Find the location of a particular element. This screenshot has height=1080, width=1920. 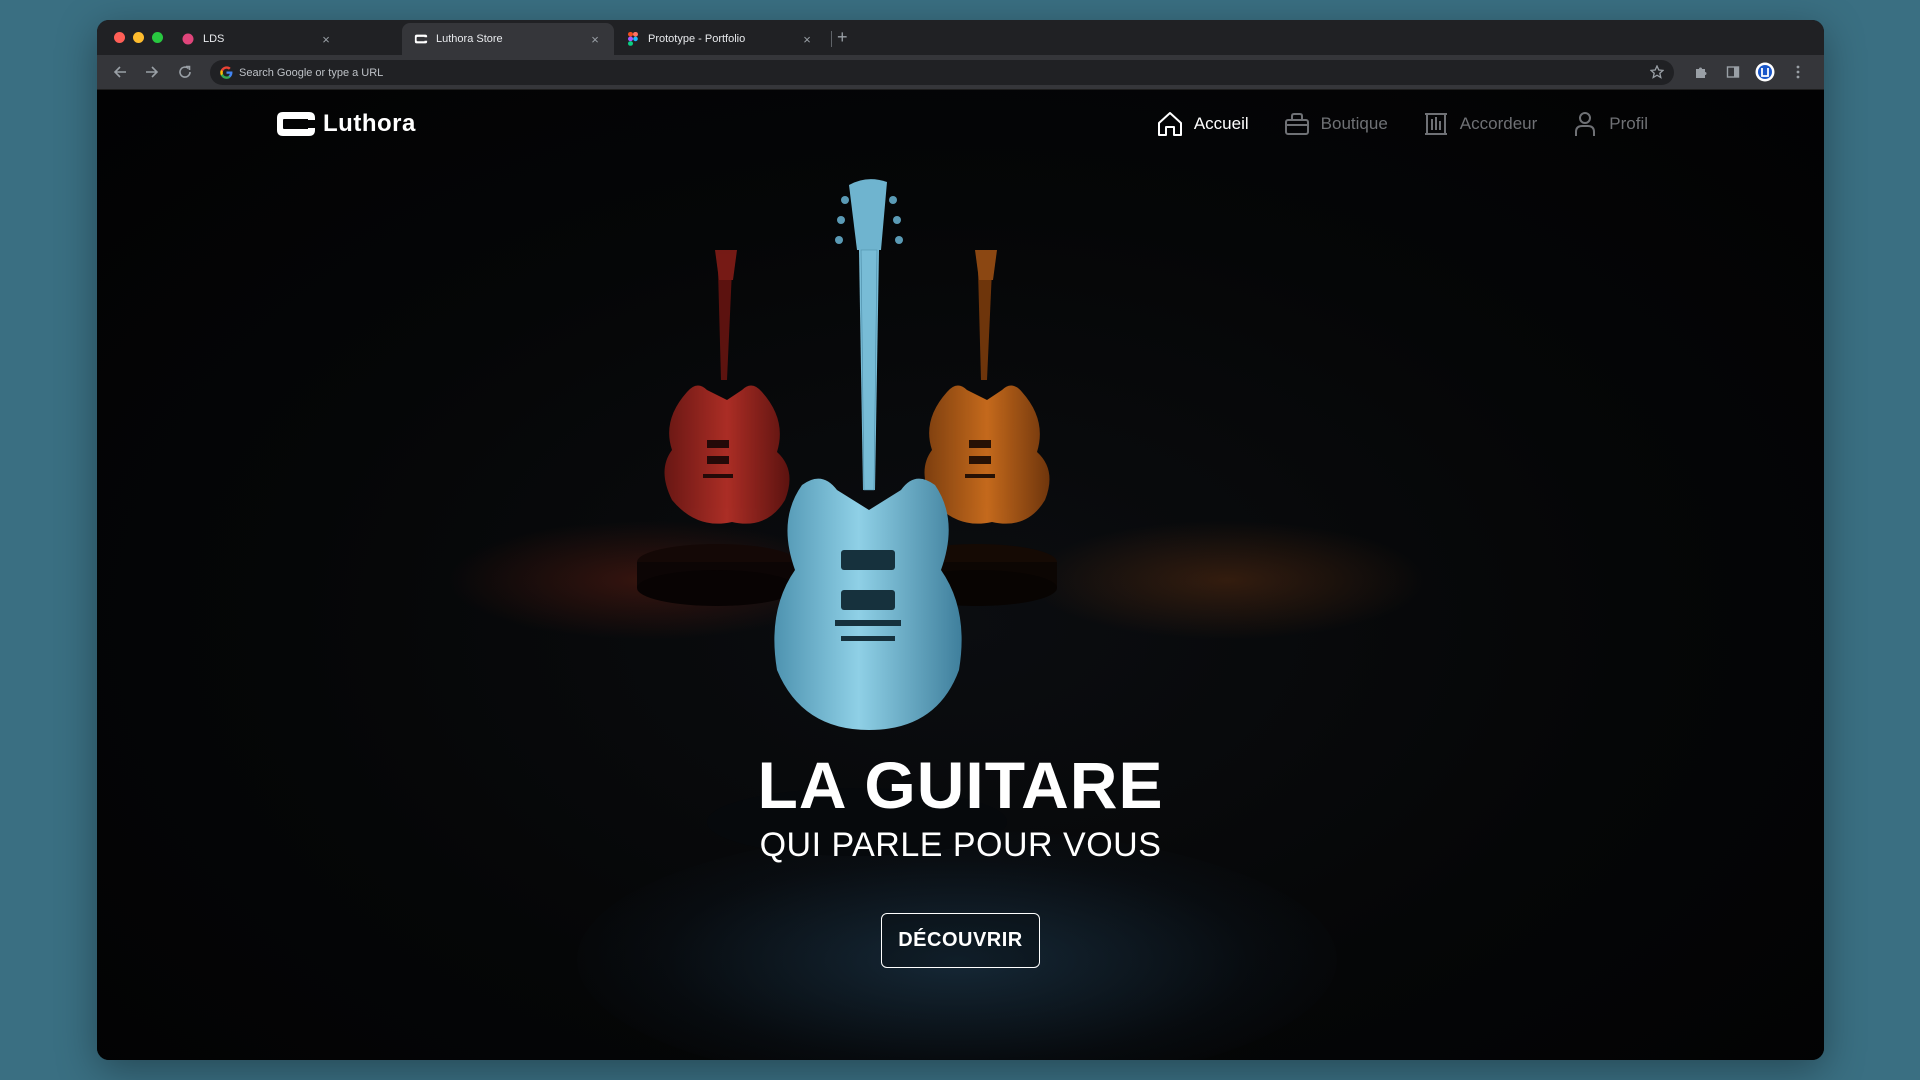

nav-item-boutique: Boutique is located at coordinates (1335, 124).